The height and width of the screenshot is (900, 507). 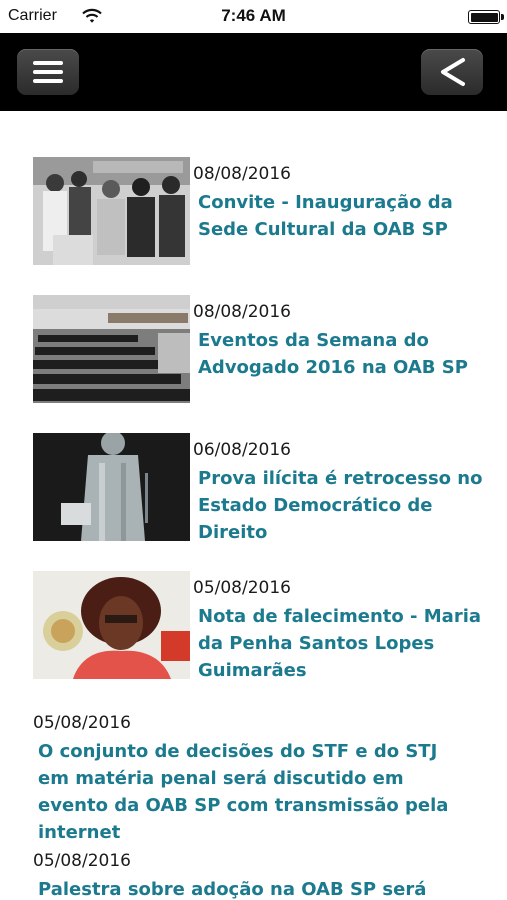 What do you see at coordinates (111, 625) in the screenshot?
I see `news-thumbnail-portrait` at bounding box center [111, 625].